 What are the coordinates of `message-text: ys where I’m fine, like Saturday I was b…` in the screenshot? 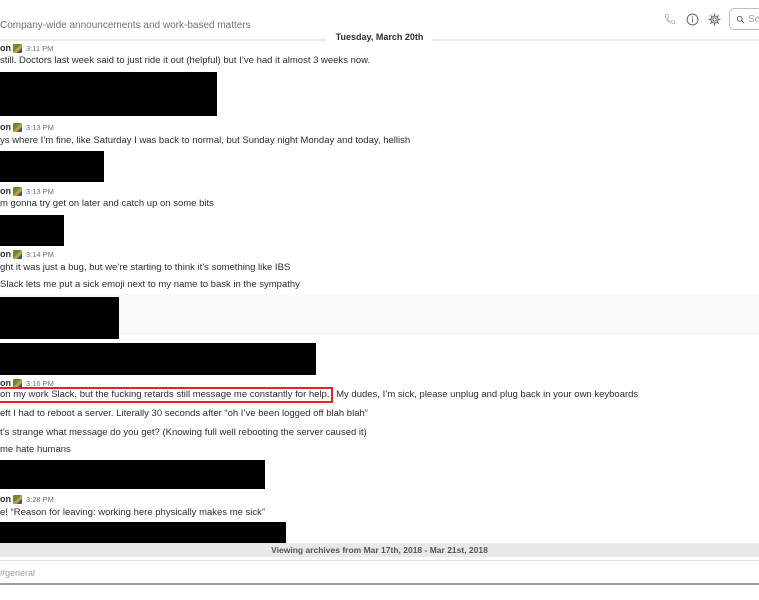 It's located at (205, 140).